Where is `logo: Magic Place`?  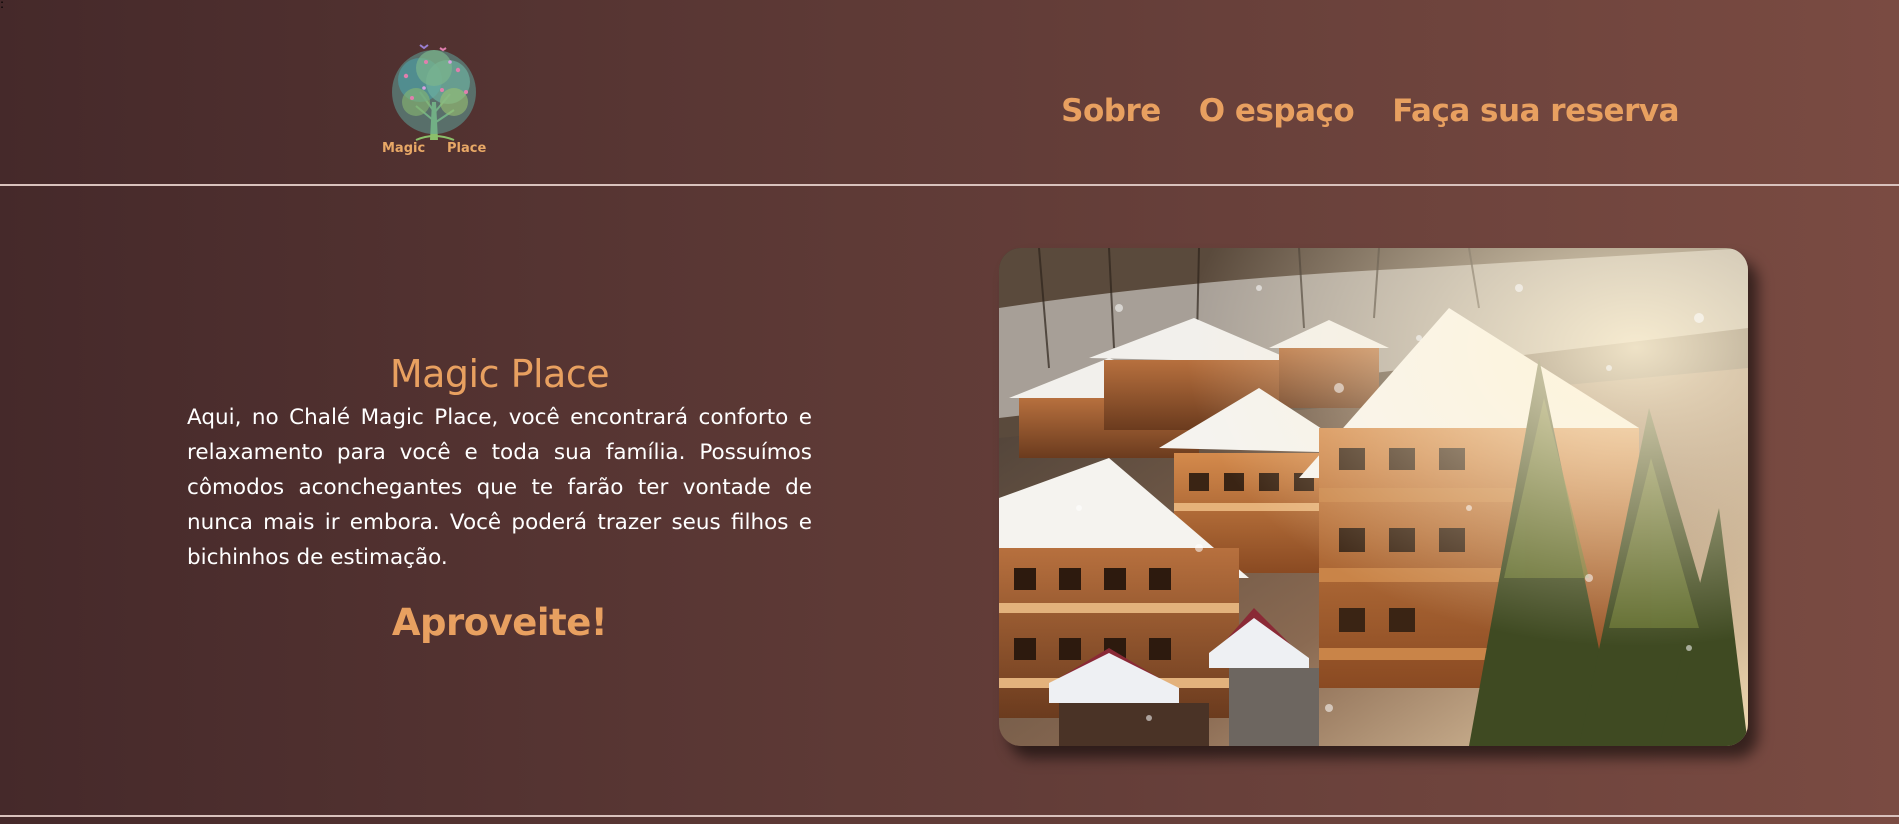 logo: Magic Place is located at coordinates (434, 102).